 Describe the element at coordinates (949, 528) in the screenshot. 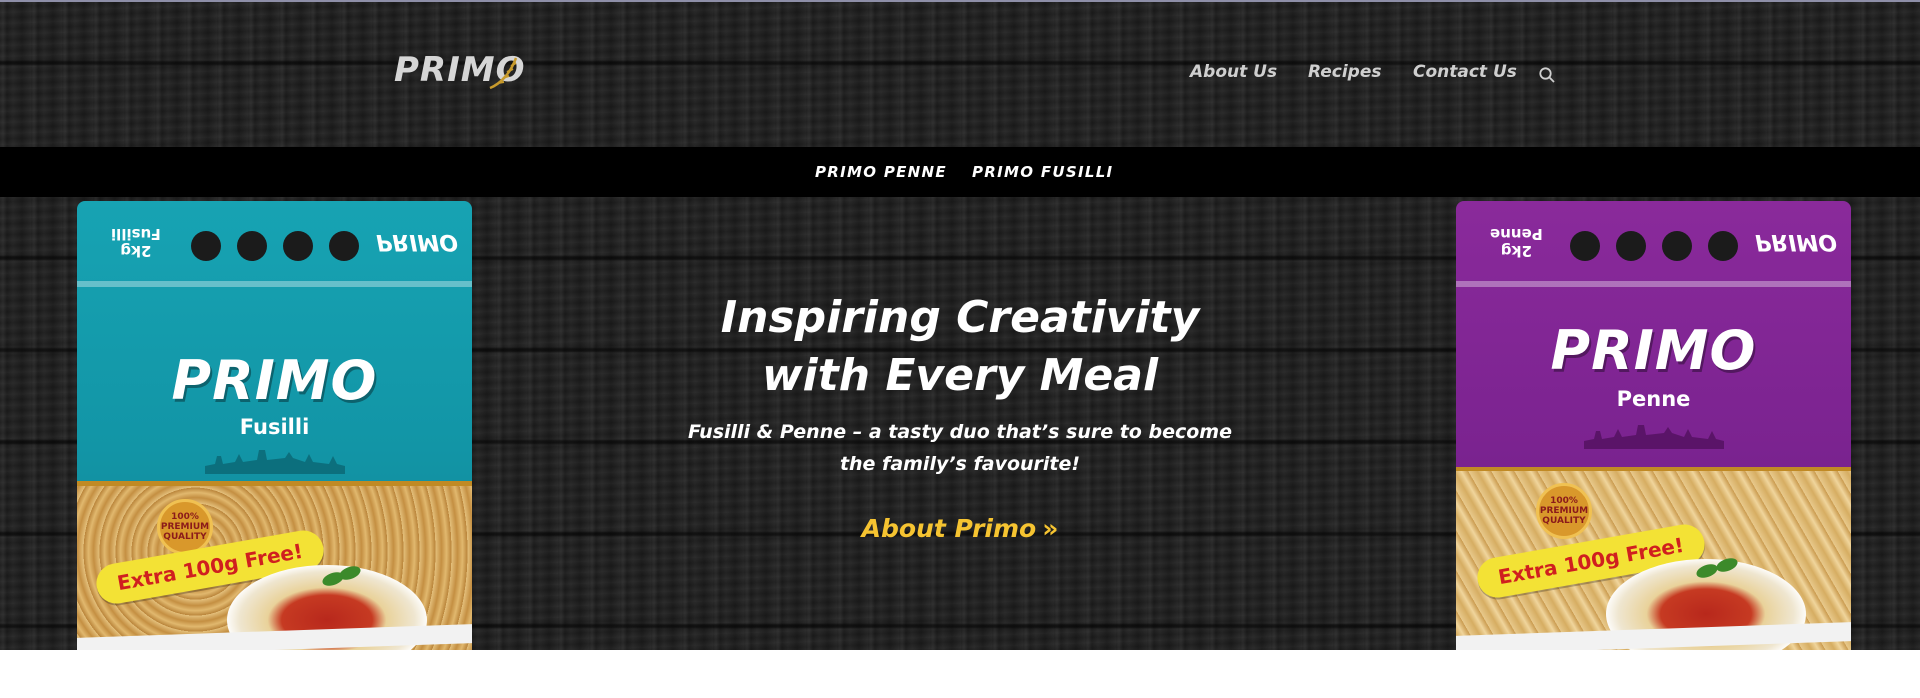

I see `about-primo-label: About Primo` at that location.